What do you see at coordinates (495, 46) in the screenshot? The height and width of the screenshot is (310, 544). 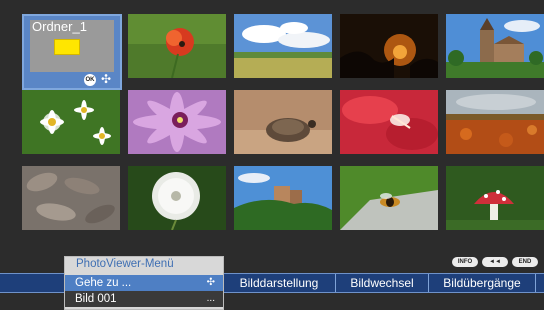 I see `thumbnail-castle-church` at bounding box center [495, 46].